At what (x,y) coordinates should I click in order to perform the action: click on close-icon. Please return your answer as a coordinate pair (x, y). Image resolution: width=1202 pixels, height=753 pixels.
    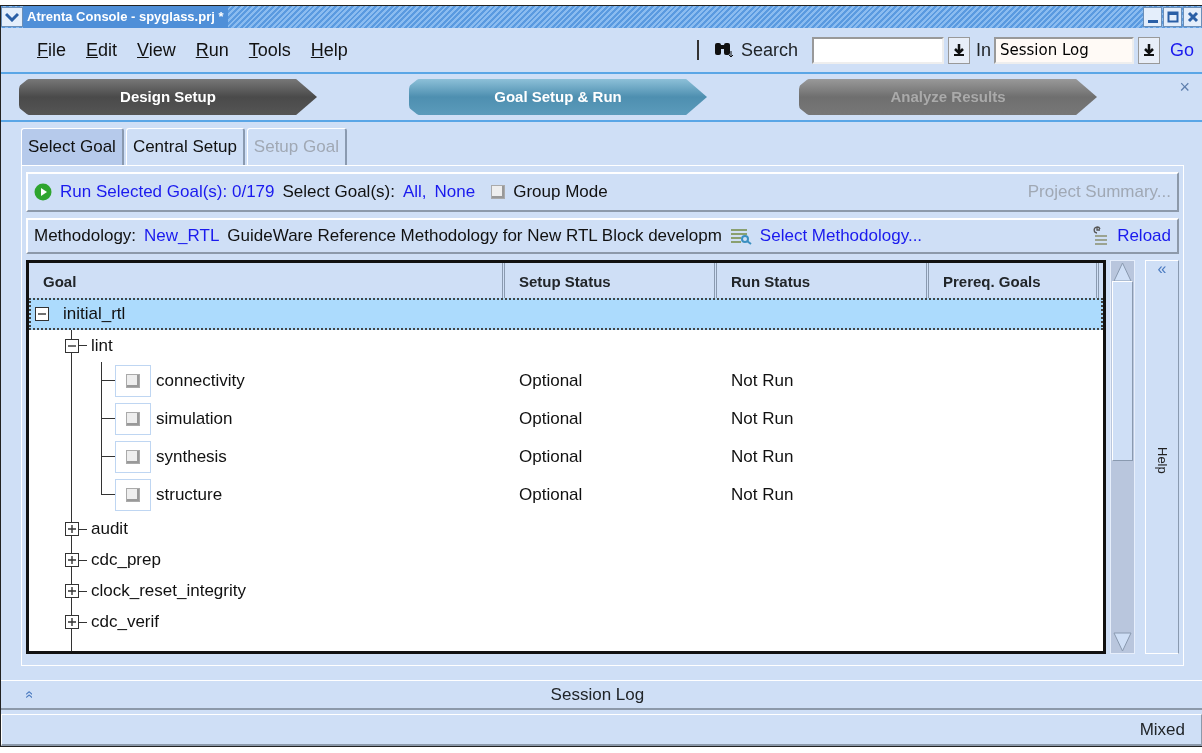
    Looking at the image, I should click on (1192, 17).